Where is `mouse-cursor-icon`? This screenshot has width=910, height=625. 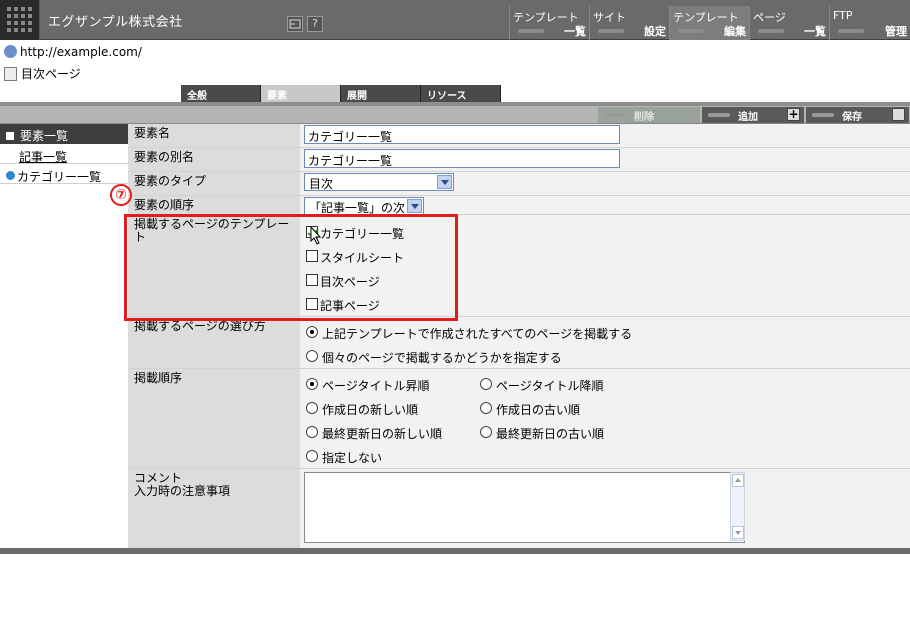
mouse-cursor-icon is located at coordinates (316, 235).